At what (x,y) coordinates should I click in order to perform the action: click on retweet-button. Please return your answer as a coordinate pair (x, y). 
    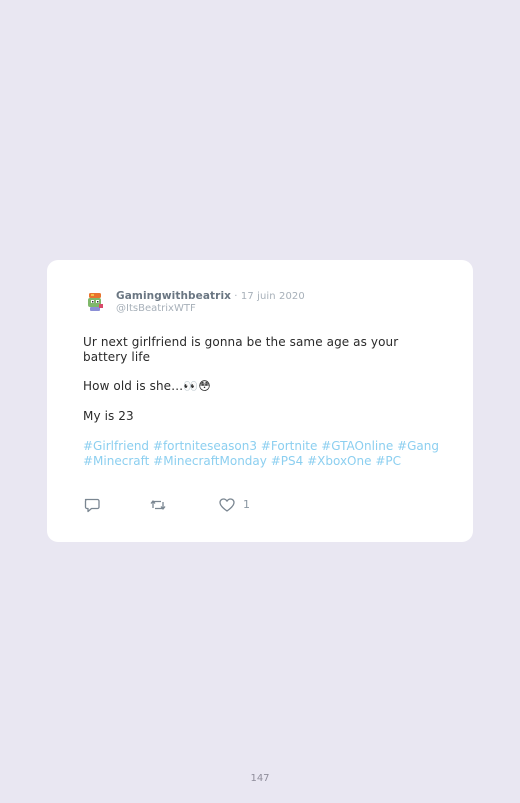
    Looking at the image, I should click on (158, 505).